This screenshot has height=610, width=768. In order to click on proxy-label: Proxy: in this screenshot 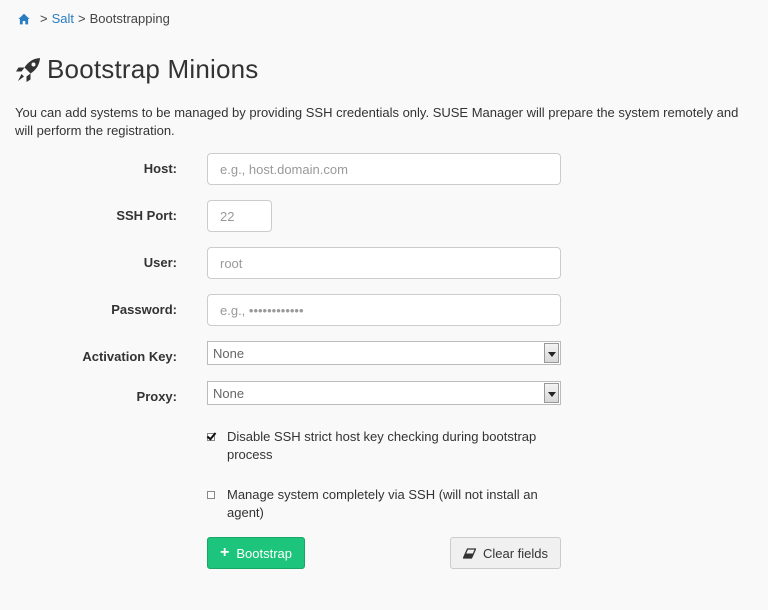, I will do `click(156, 396)`.